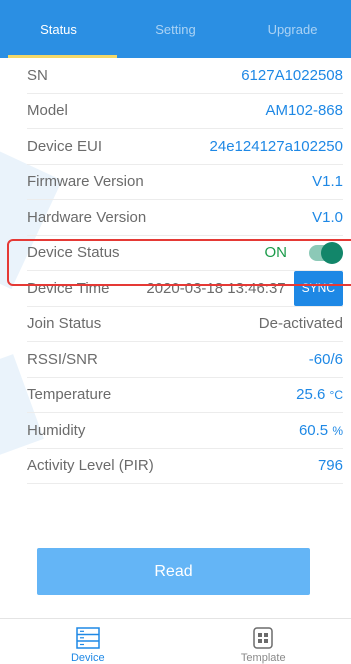  I want to click on device-eui-label: Device EUI, so click(65, 146).